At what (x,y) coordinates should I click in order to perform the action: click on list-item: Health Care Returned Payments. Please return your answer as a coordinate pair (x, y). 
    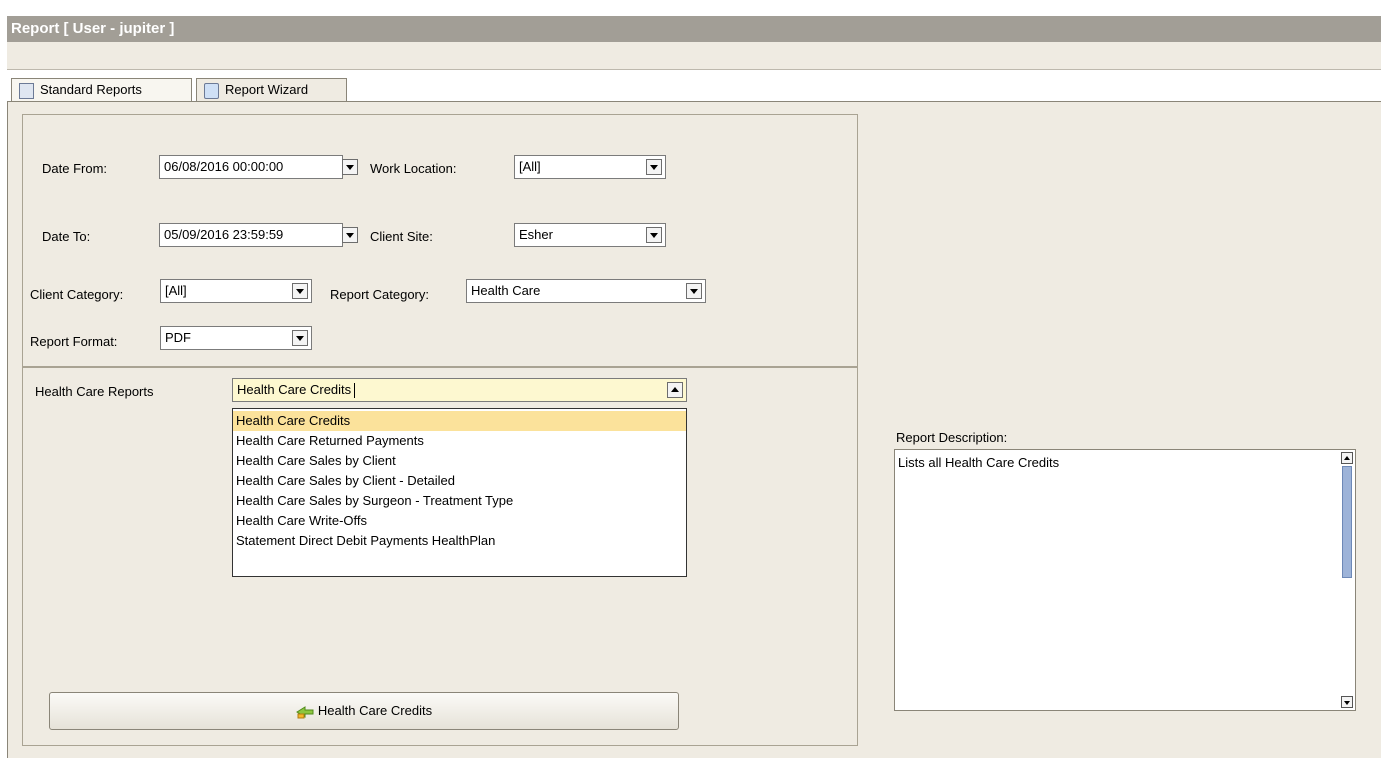
    Looking at the image, I should click on (459, 441).